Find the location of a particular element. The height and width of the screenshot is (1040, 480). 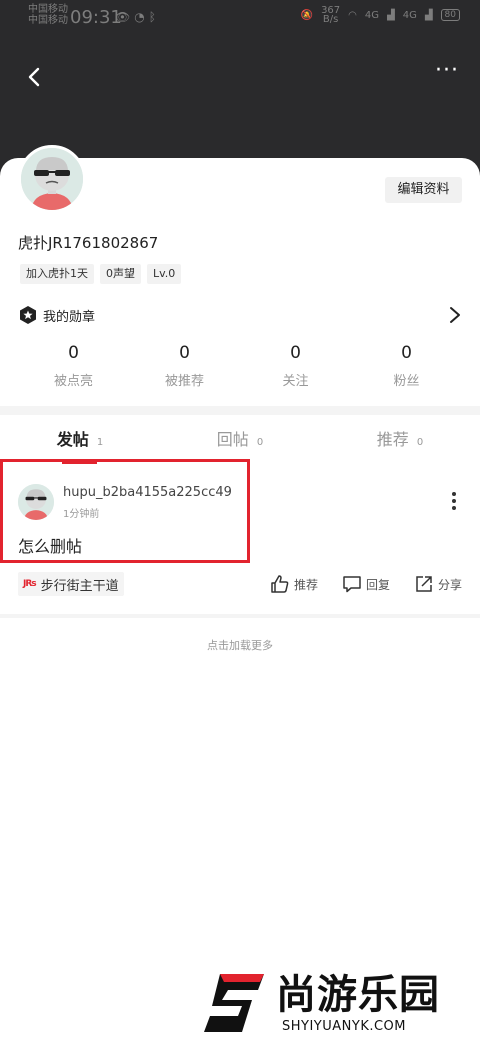

my-medals-label: 我的勋章 is located at coordinates (69, 317).